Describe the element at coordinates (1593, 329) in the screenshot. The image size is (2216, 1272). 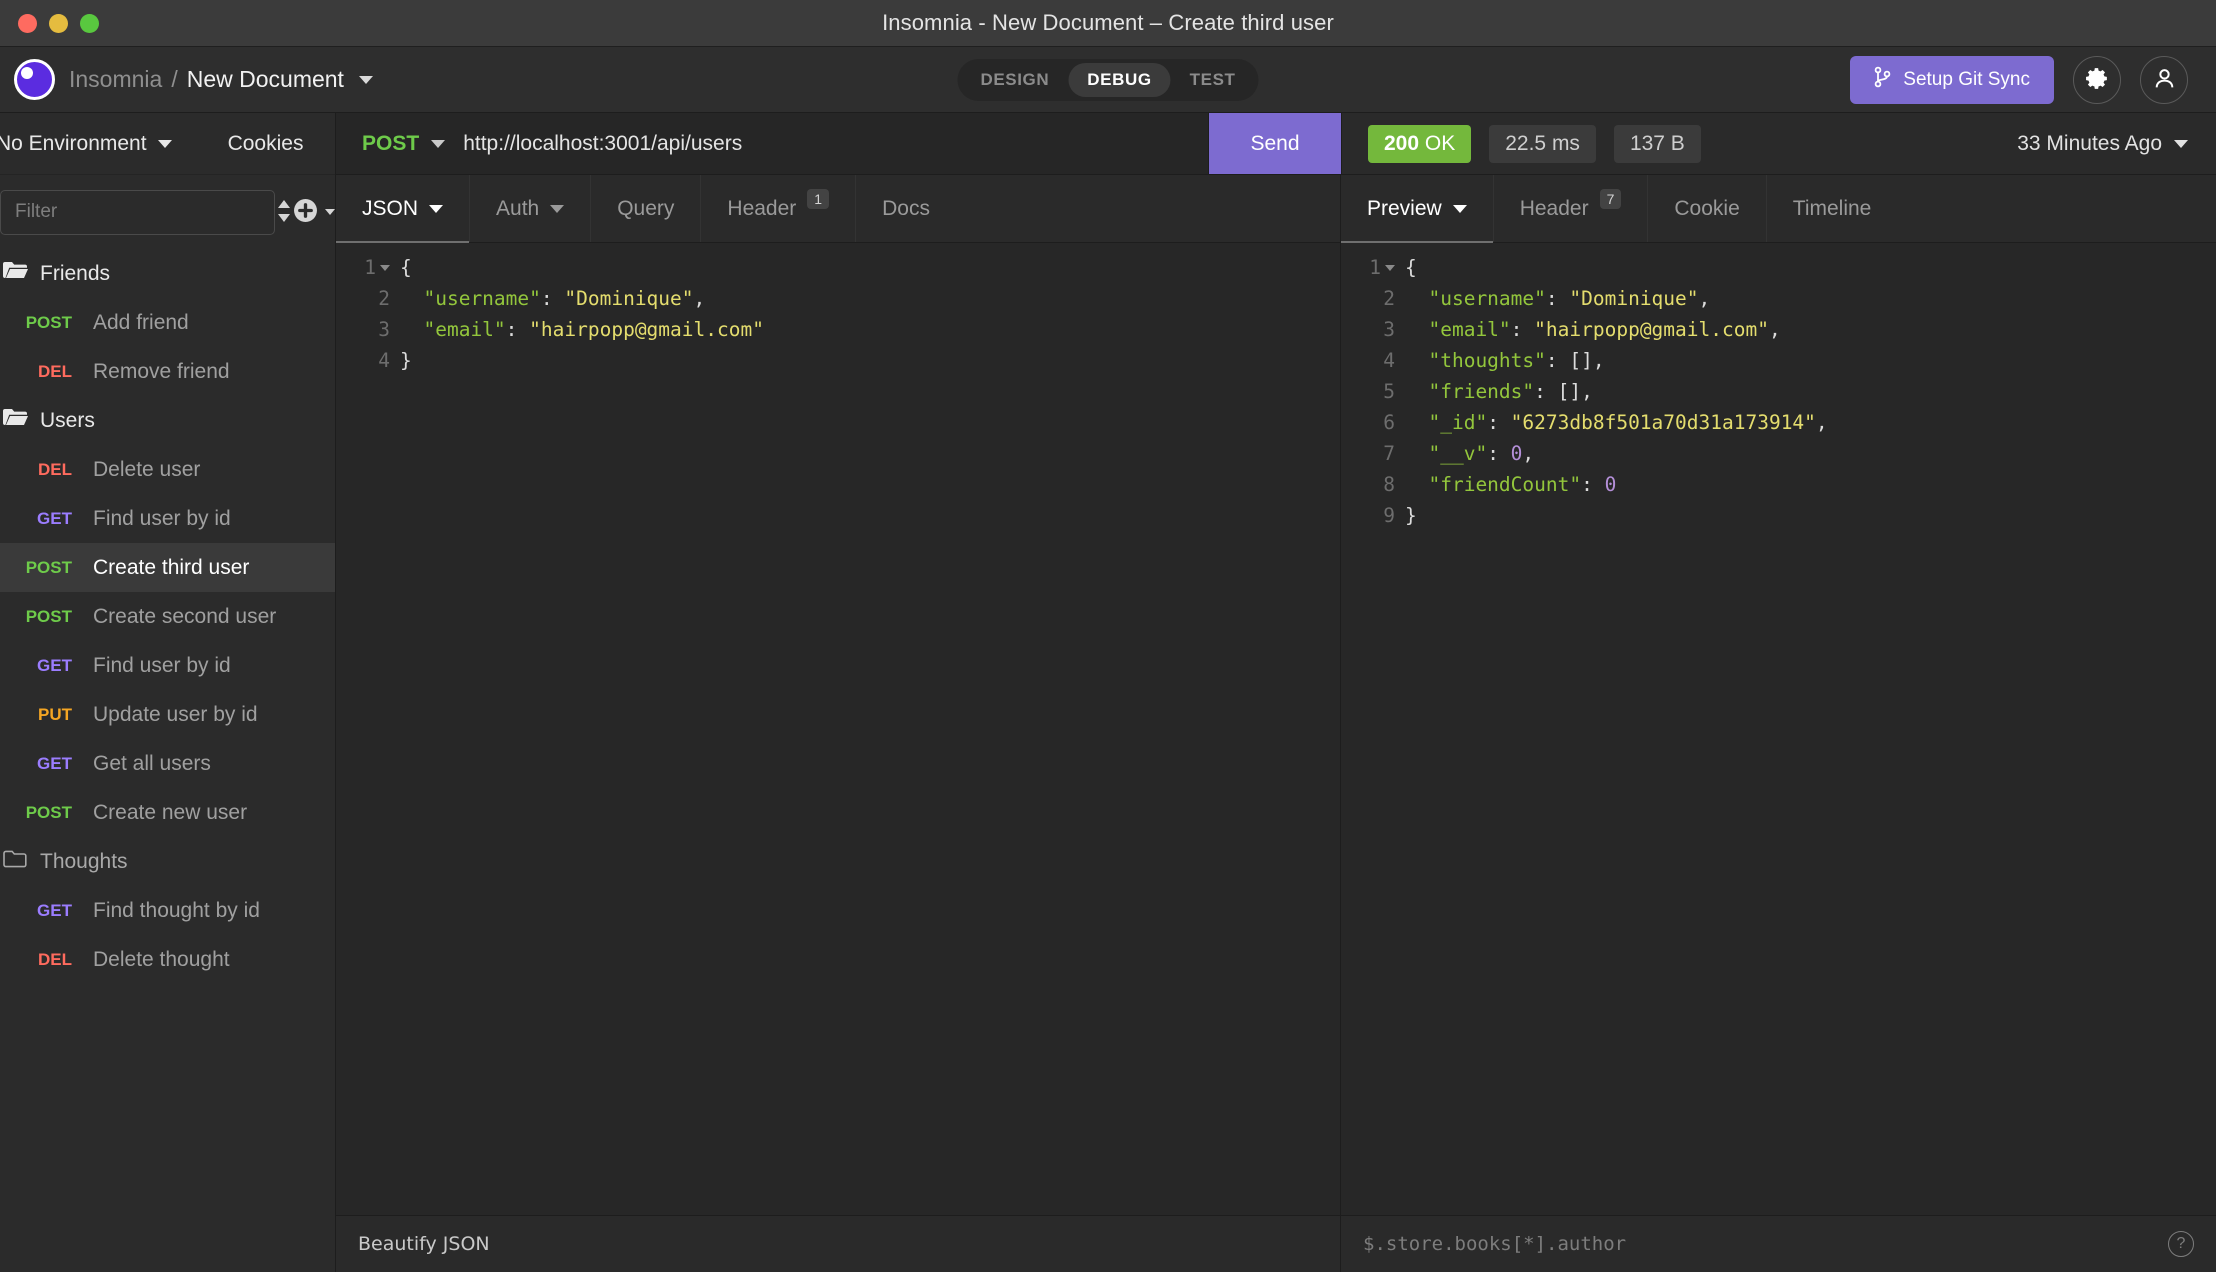
I see `code-line: "email": "hairpopp@gmail.com",` at that location.